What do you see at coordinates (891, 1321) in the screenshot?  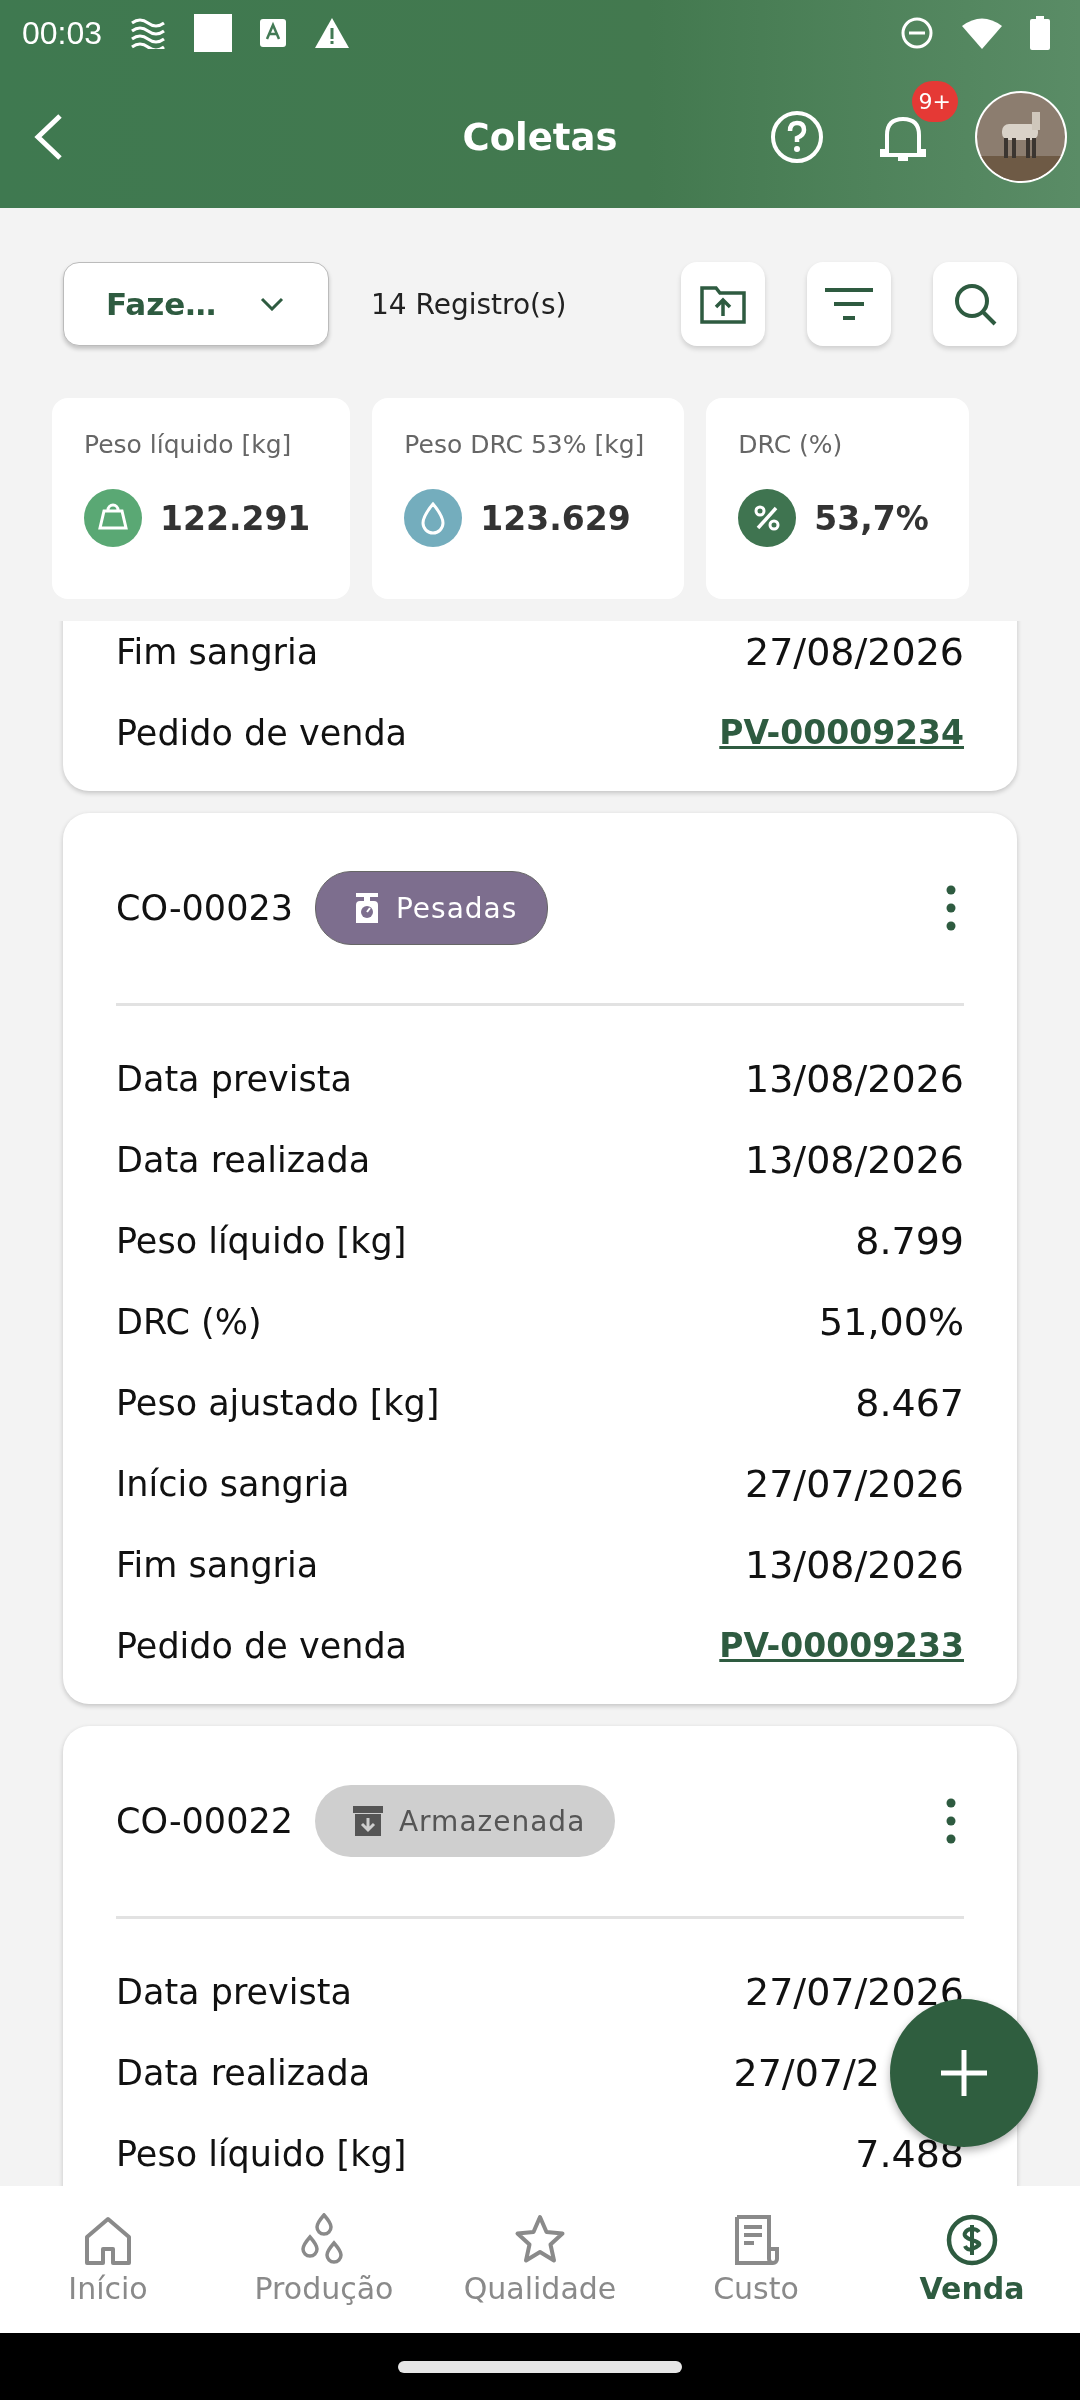 I see `field-value: 51,00%` at bounding box center [891, 1321].